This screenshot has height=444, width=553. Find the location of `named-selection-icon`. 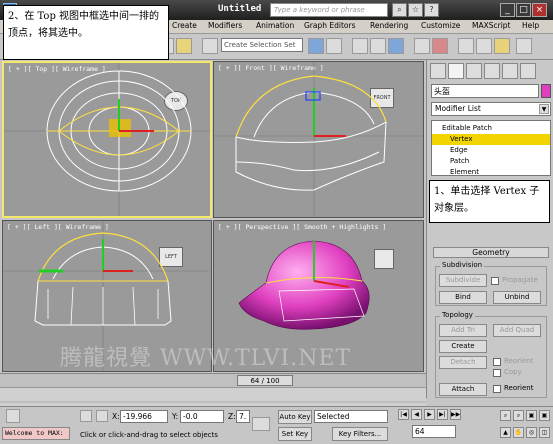

named-selection-icon is located at coordinates (184, 46).